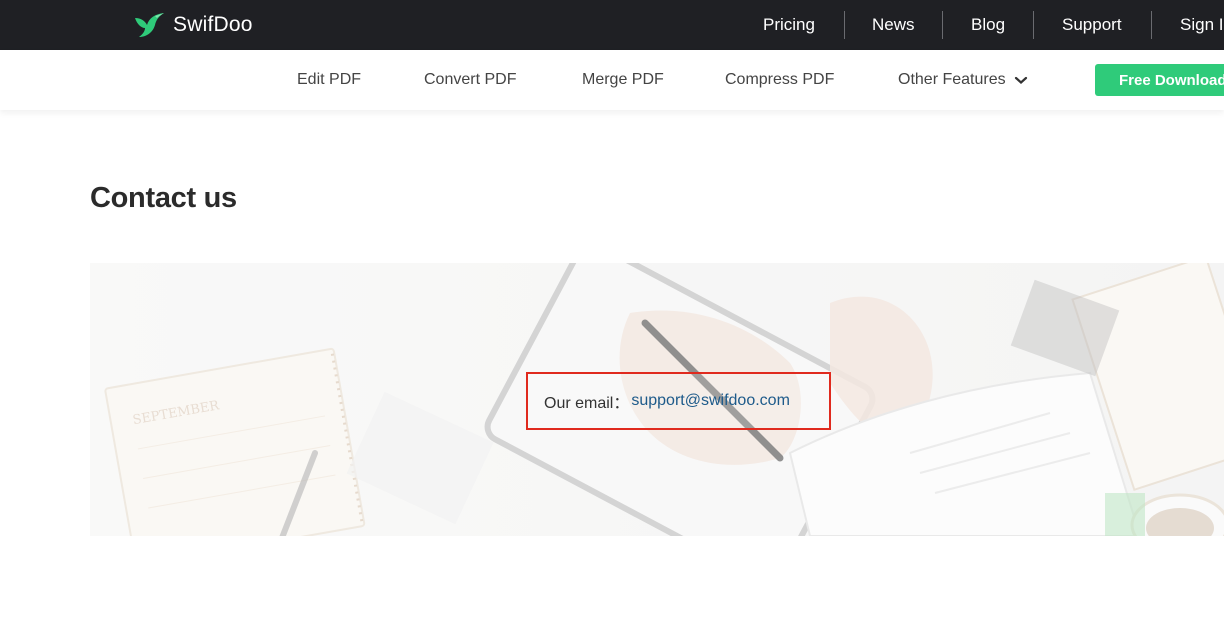  What do you see at coordinates (329, 80) in the screenshot?
I see `nav-edit-pdf: Edit PDF` at bounding box center [329, 80].